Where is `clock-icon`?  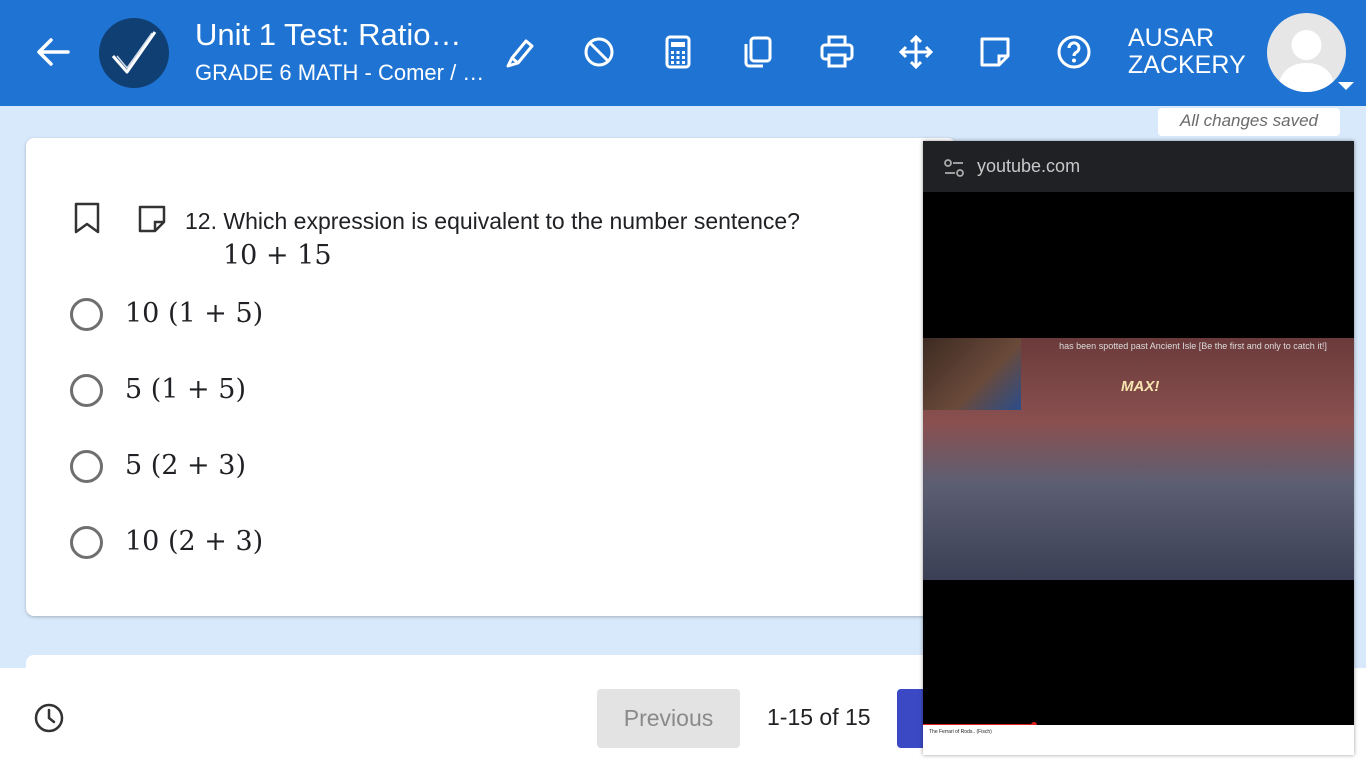 clock-icon is located at coordinates (49, 718).